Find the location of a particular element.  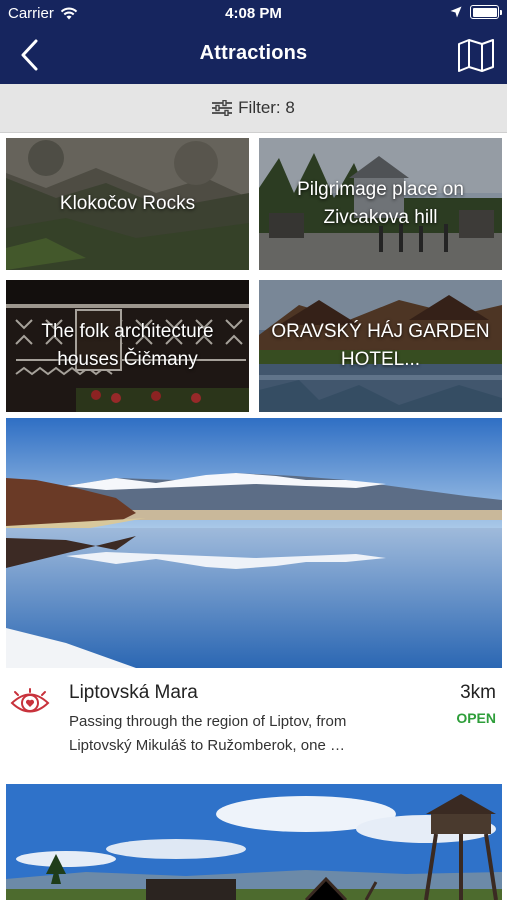

status-right is located at coordinates (476, 12).